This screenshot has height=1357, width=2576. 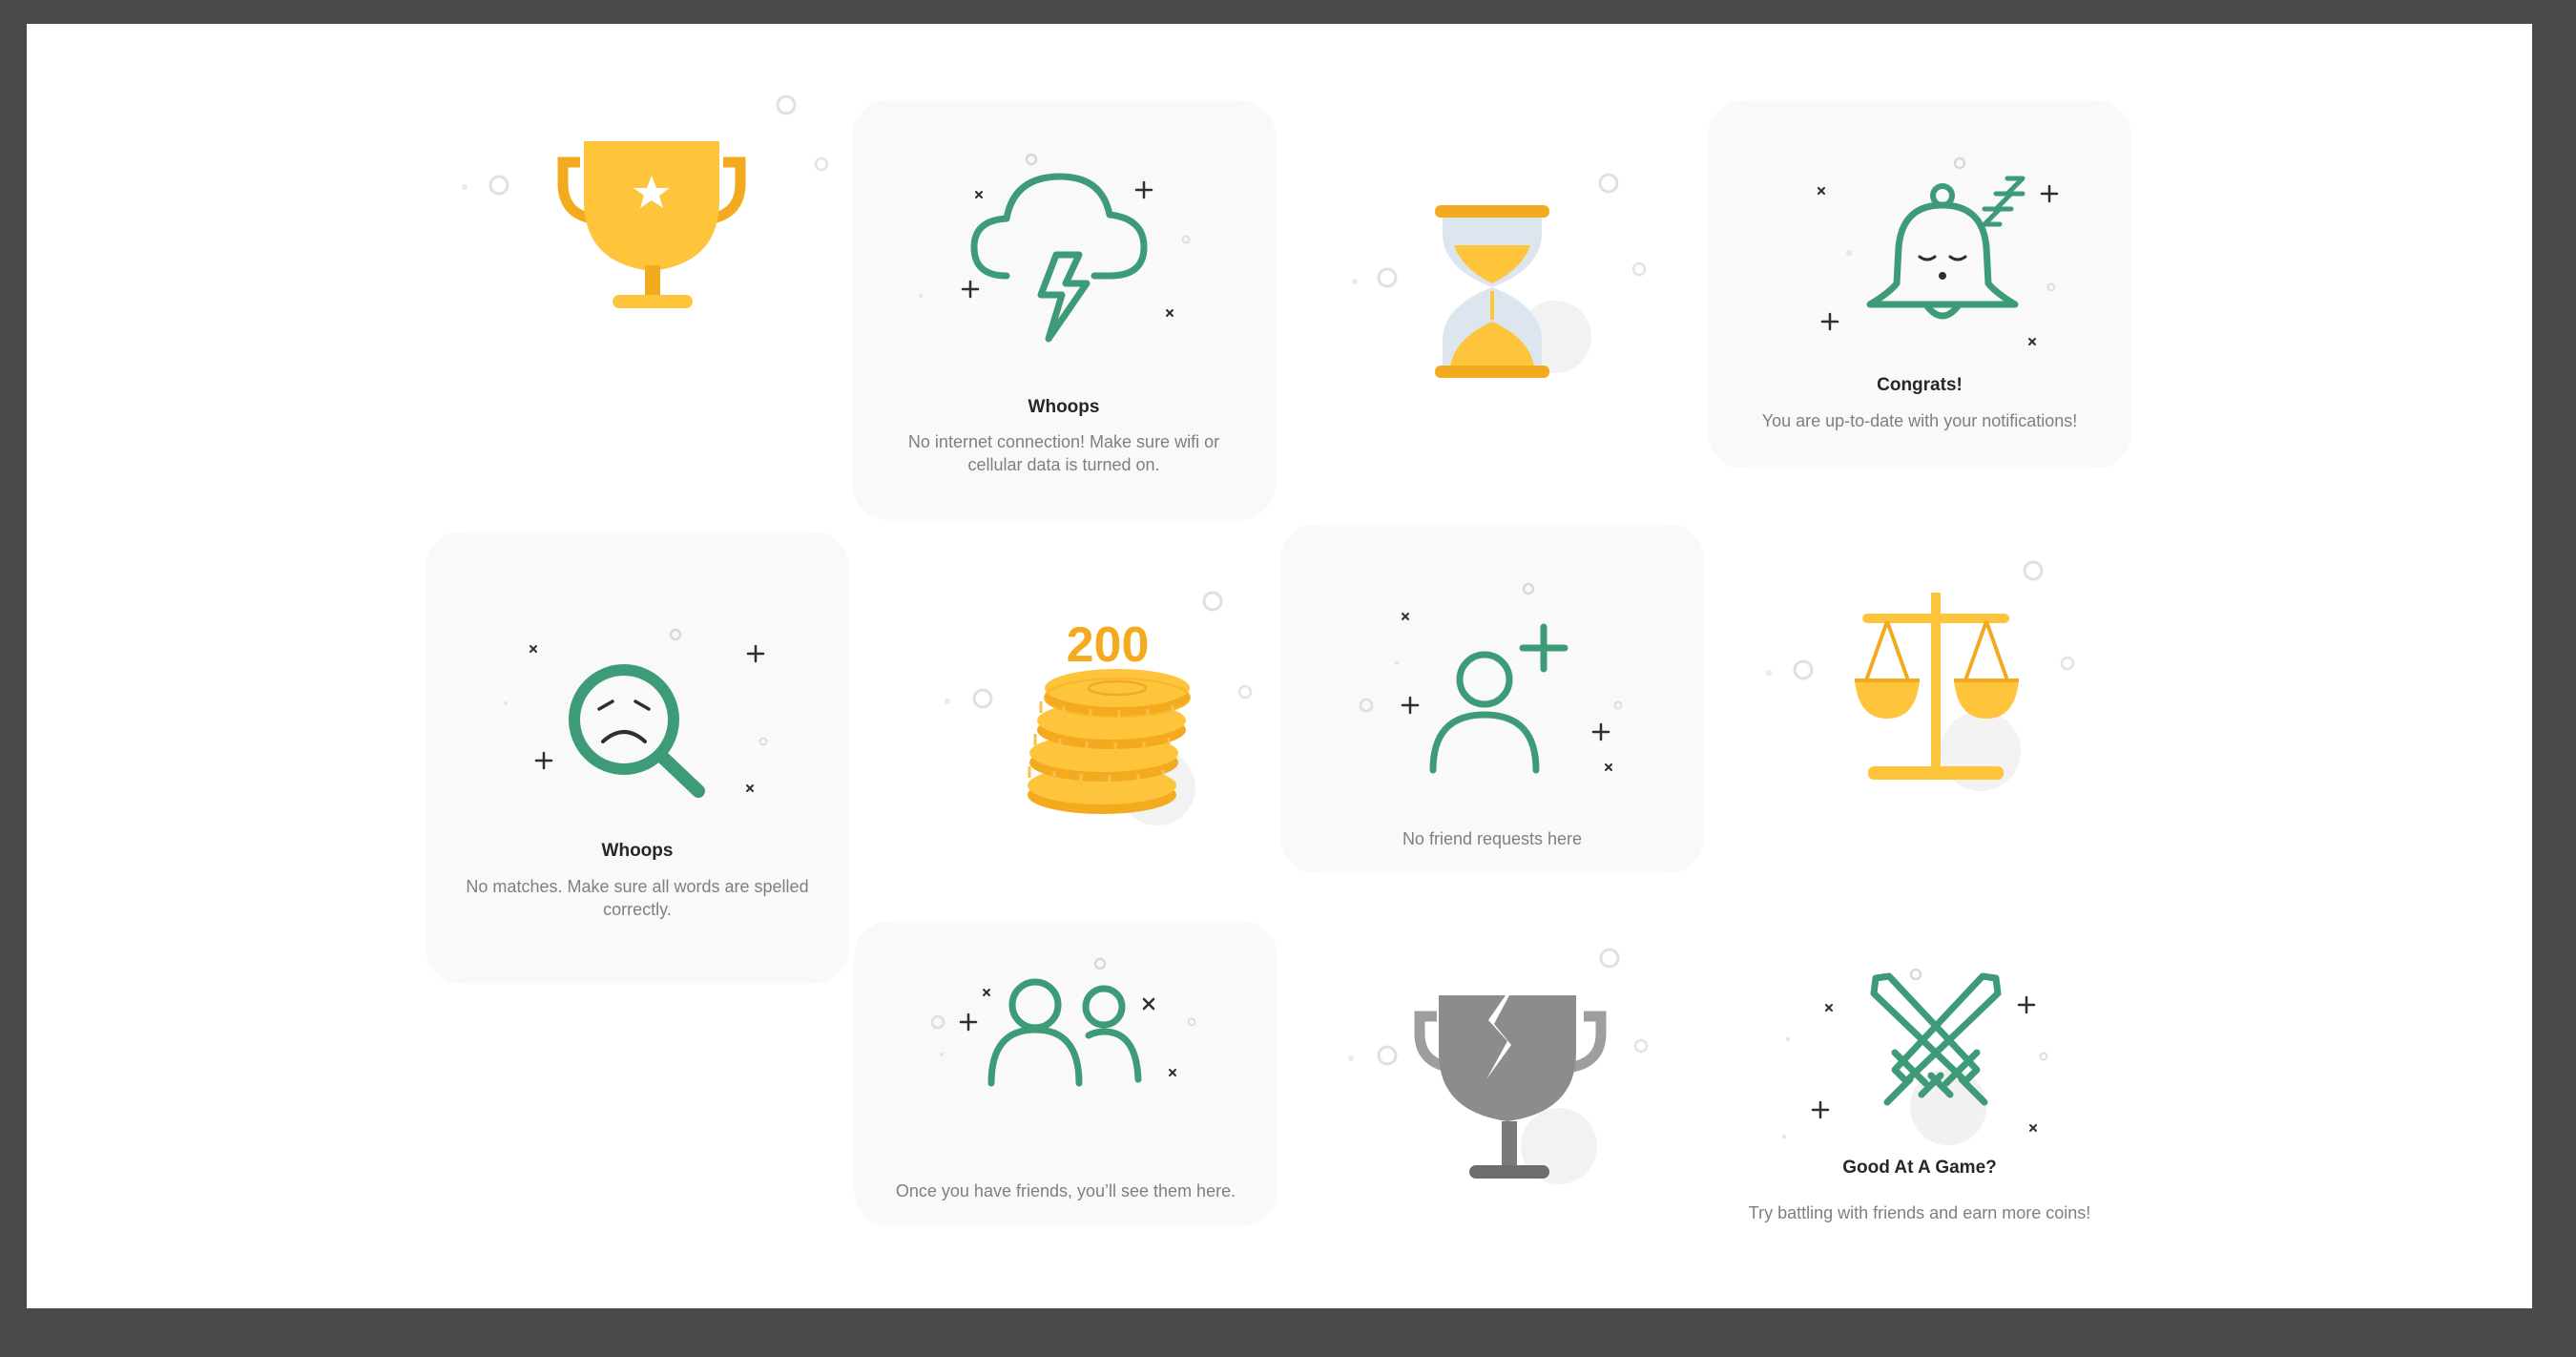 What do you see at coordinates (1492, 839) in the screenshot?
I see `card-description: No friend requests here` at bounding box center [1492, 839].